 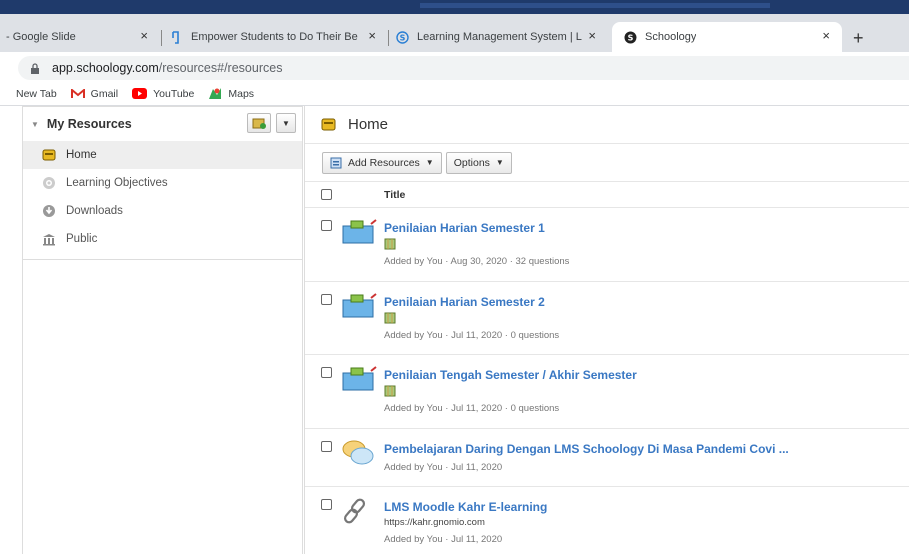 I want to click on add-resources-button: Add Resources ▼, so click(x=382, y=162).